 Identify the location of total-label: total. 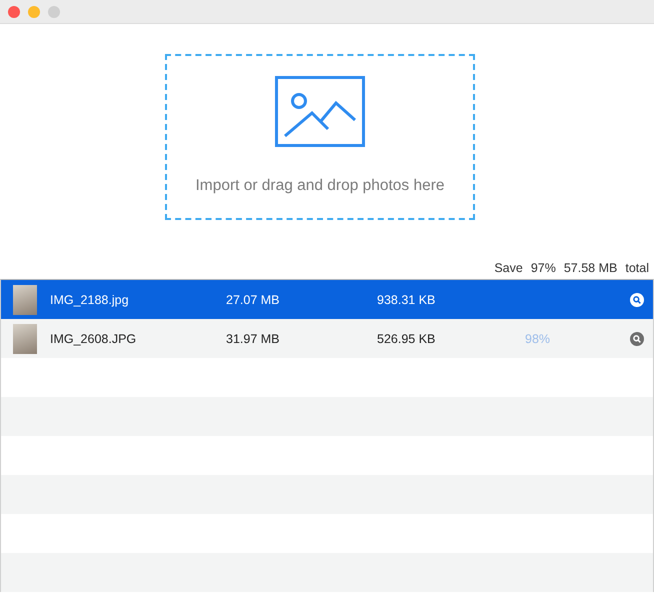
(637, 268).